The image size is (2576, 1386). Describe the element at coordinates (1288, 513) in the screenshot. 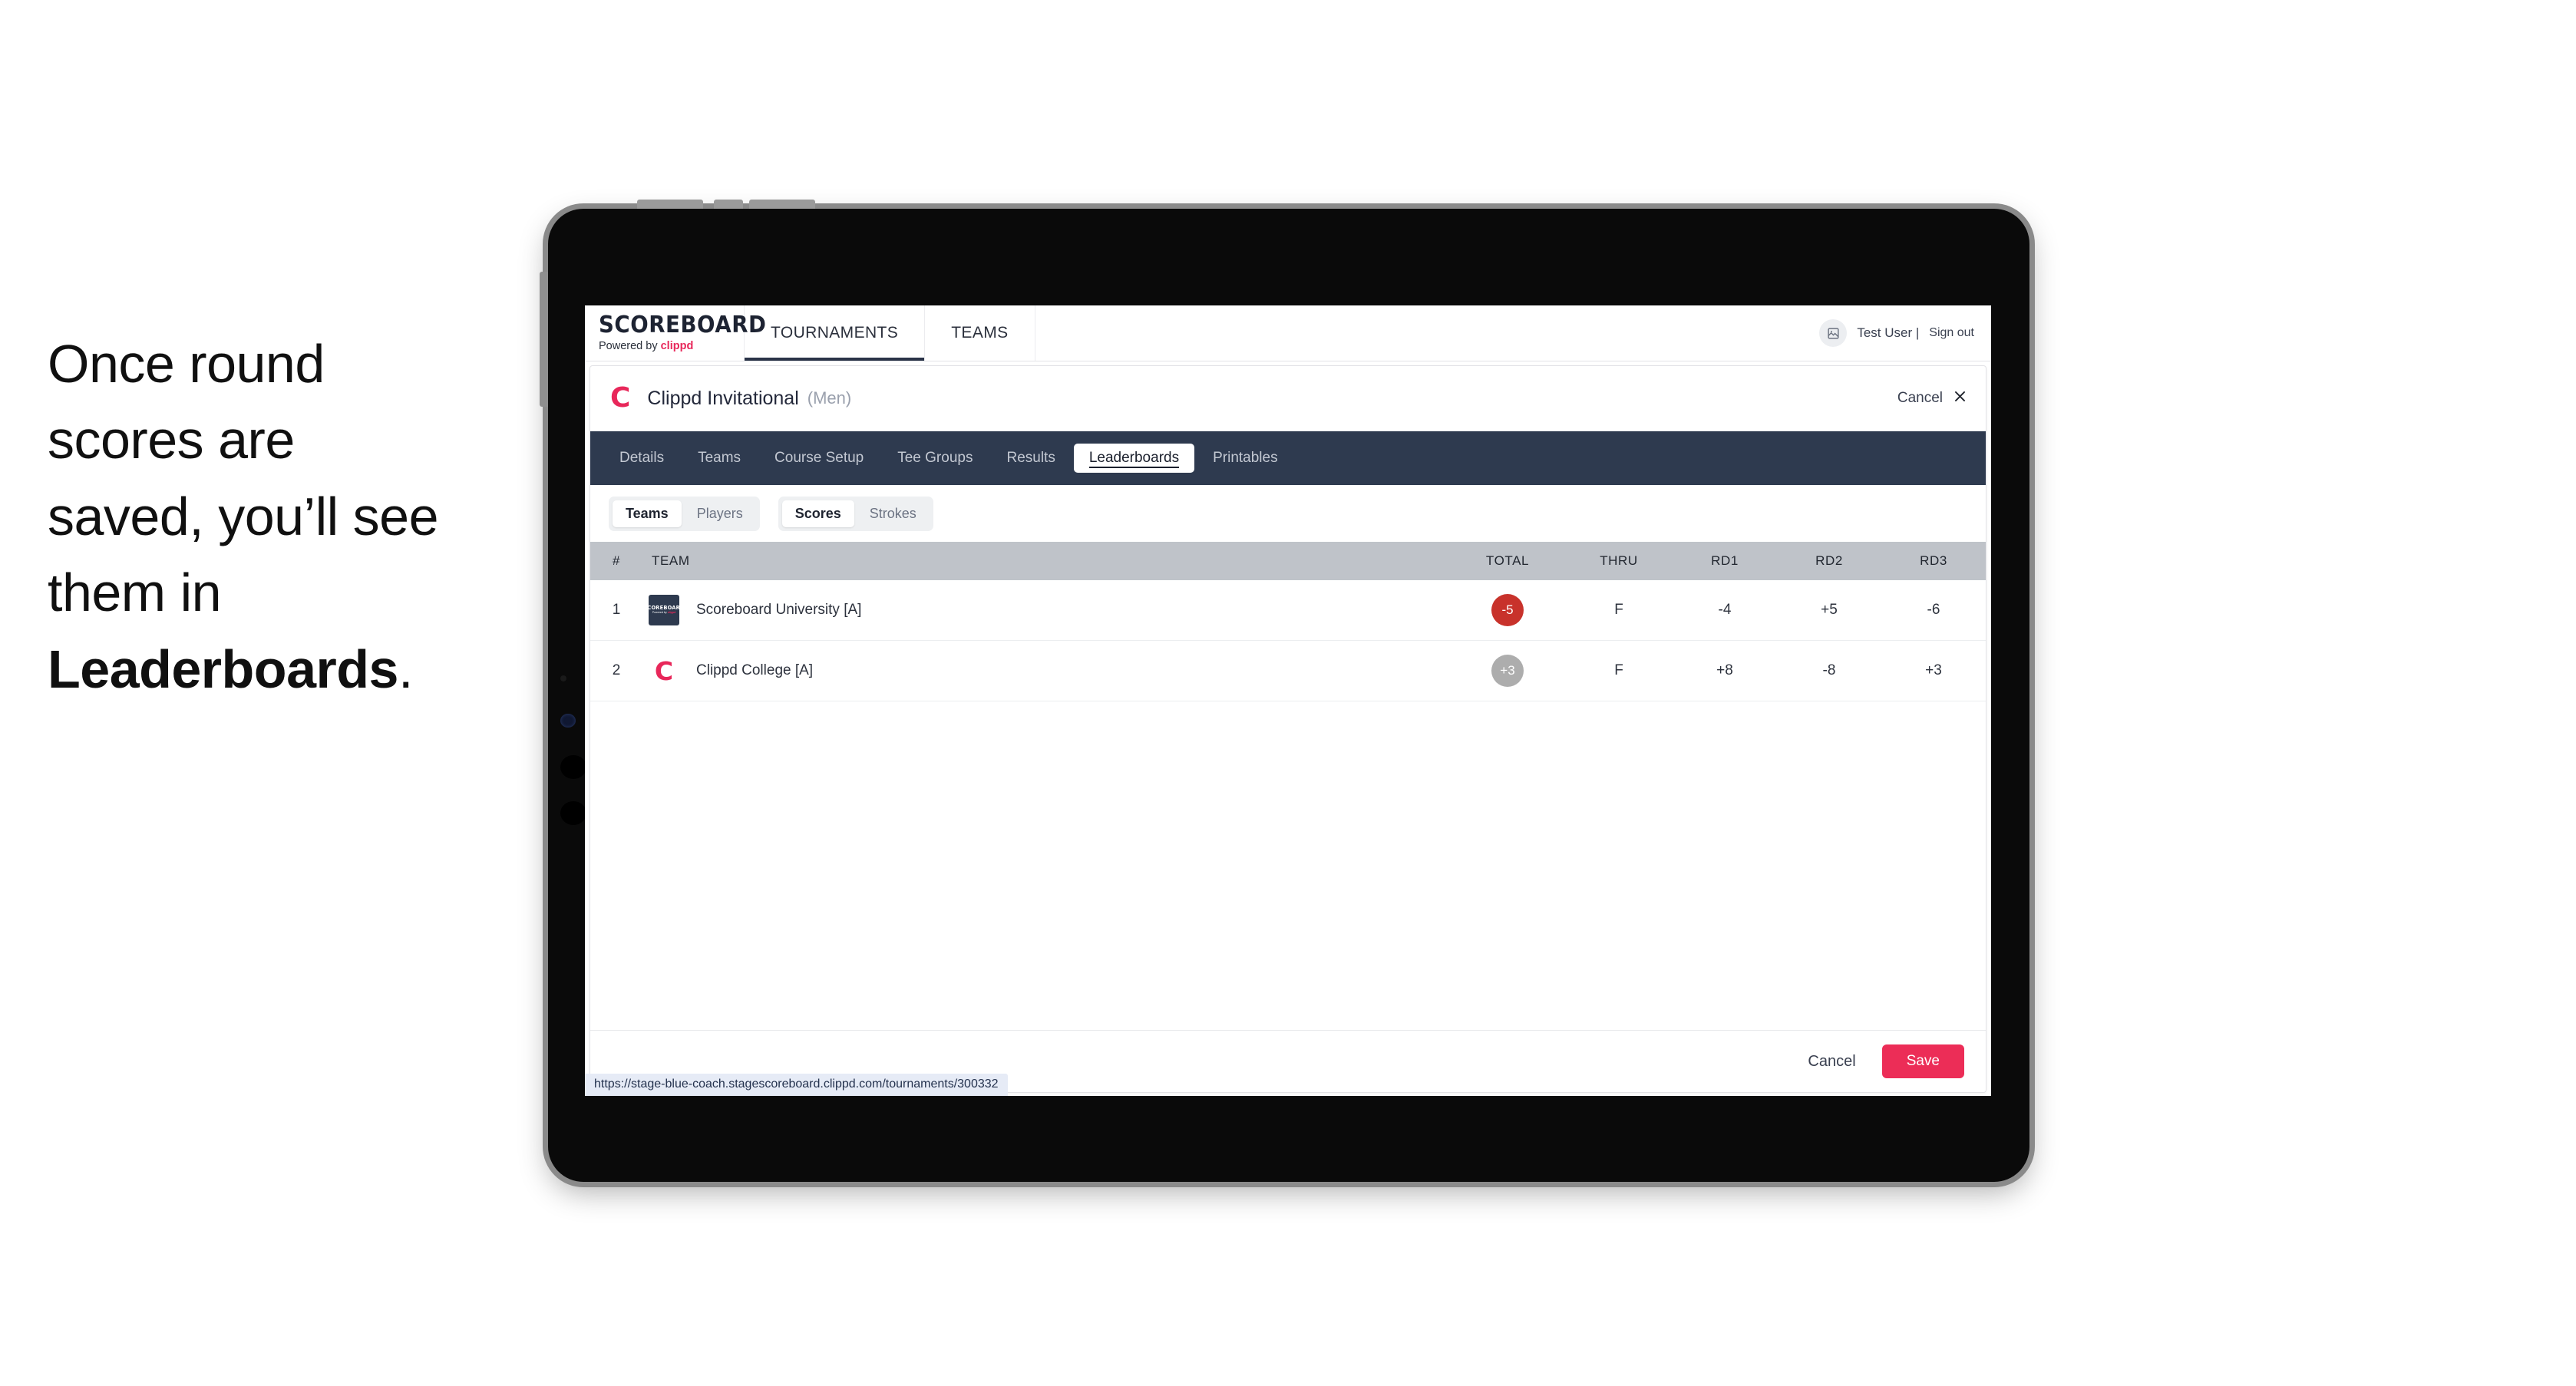

I see `leaderboard-filter-bar: Teams Players Scores Strokes` at that location.